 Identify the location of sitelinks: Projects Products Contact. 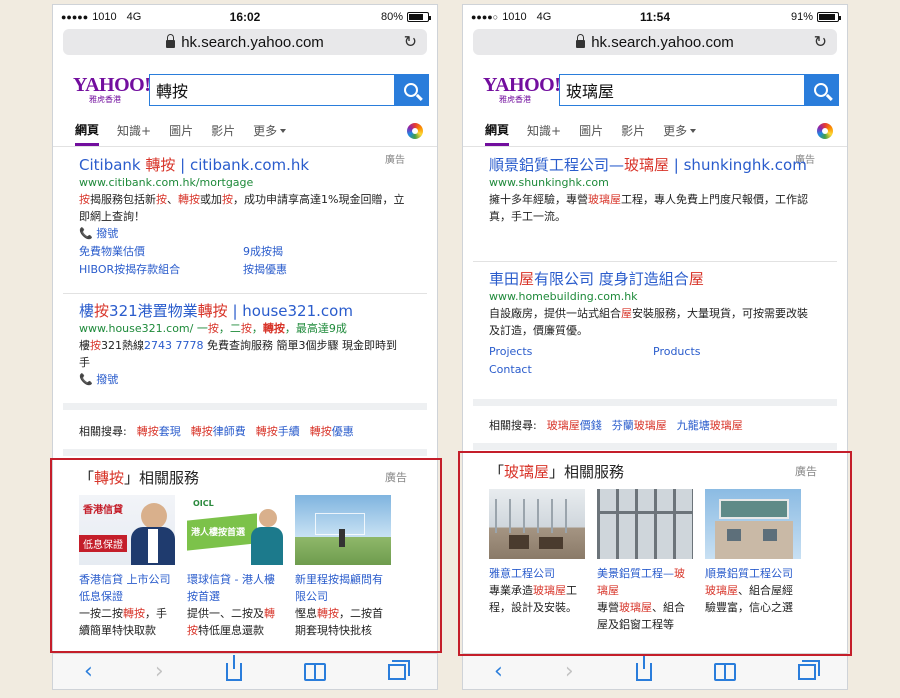
(653, 361).